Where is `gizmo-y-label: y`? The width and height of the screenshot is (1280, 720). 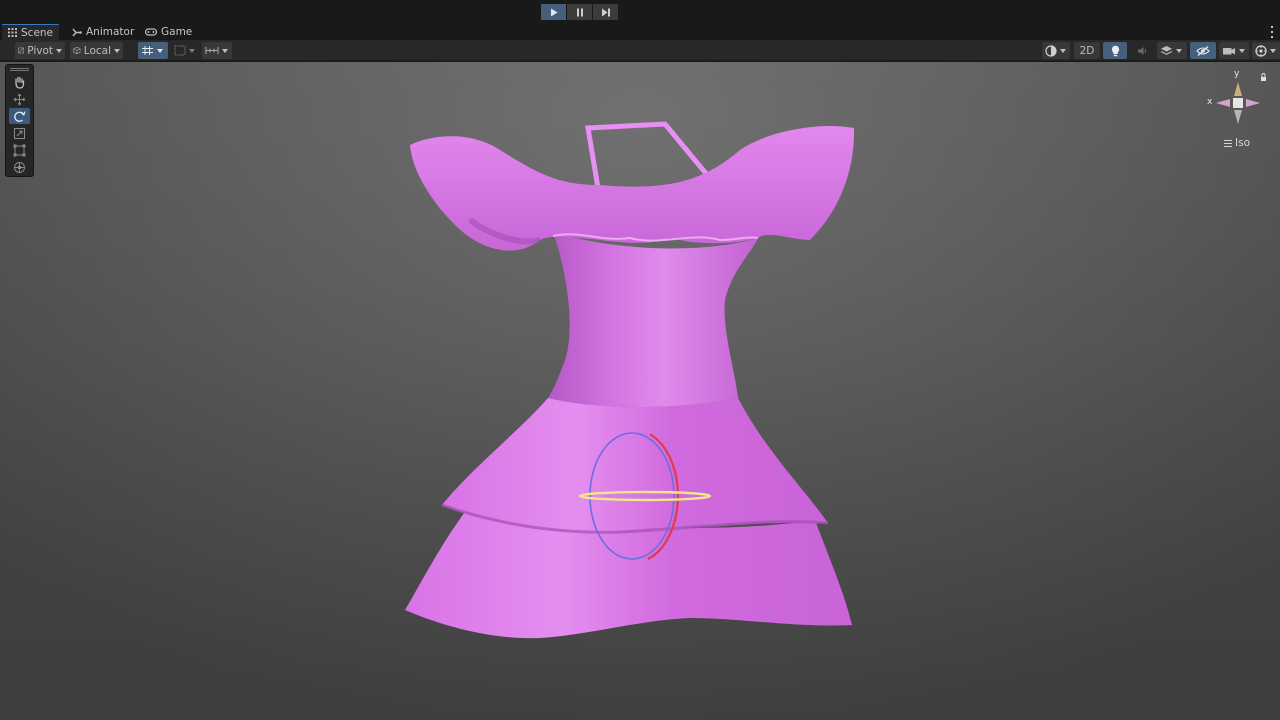
gizmo-y-label: y is located at coordinates (1237, 74).